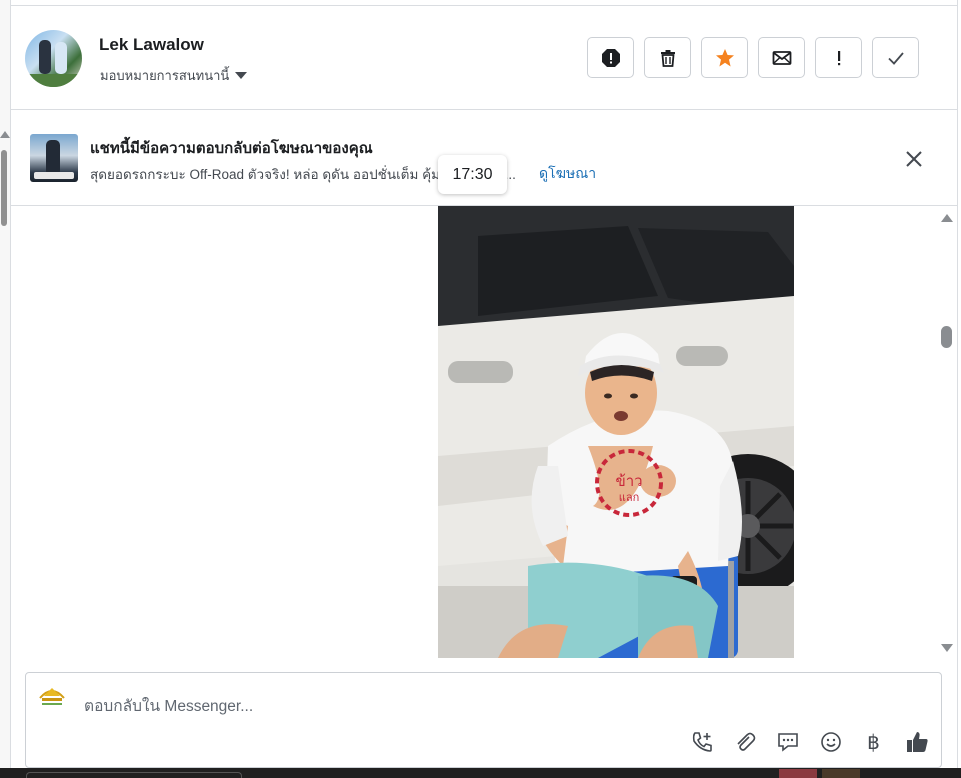 The height and width of the screenshot is (778, 961). I want to click on left-scrollbar, so click(5, 384).